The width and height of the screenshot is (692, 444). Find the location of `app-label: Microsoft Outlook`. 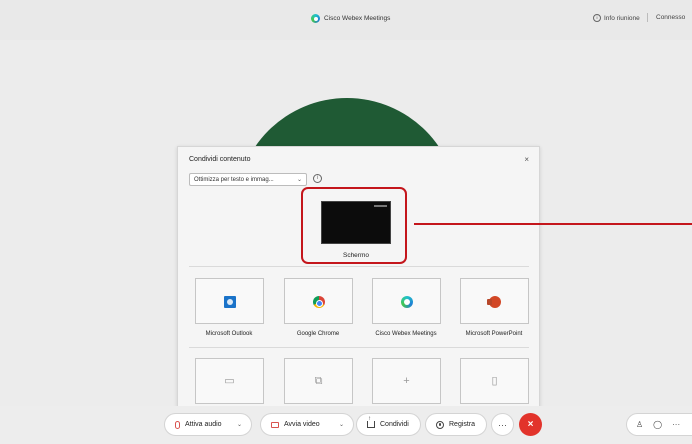

app-label: Microsoft Outlook is located at coordinates (229, 334).